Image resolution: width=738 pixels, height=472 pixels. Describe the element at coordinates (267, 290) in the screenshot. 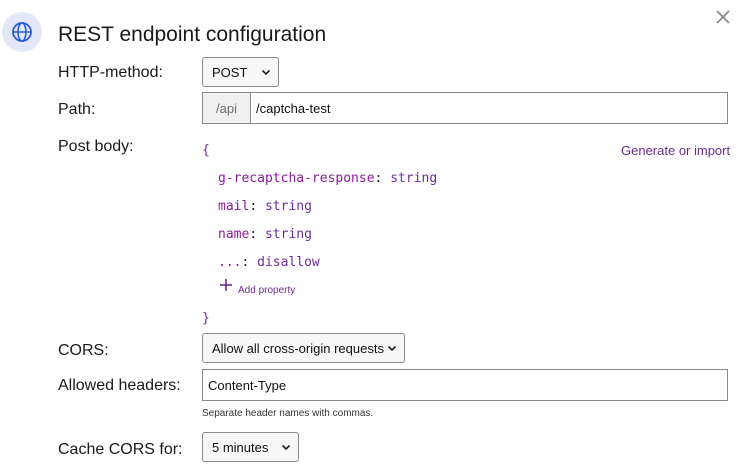

I see `add-property-label: Add property` at that location.